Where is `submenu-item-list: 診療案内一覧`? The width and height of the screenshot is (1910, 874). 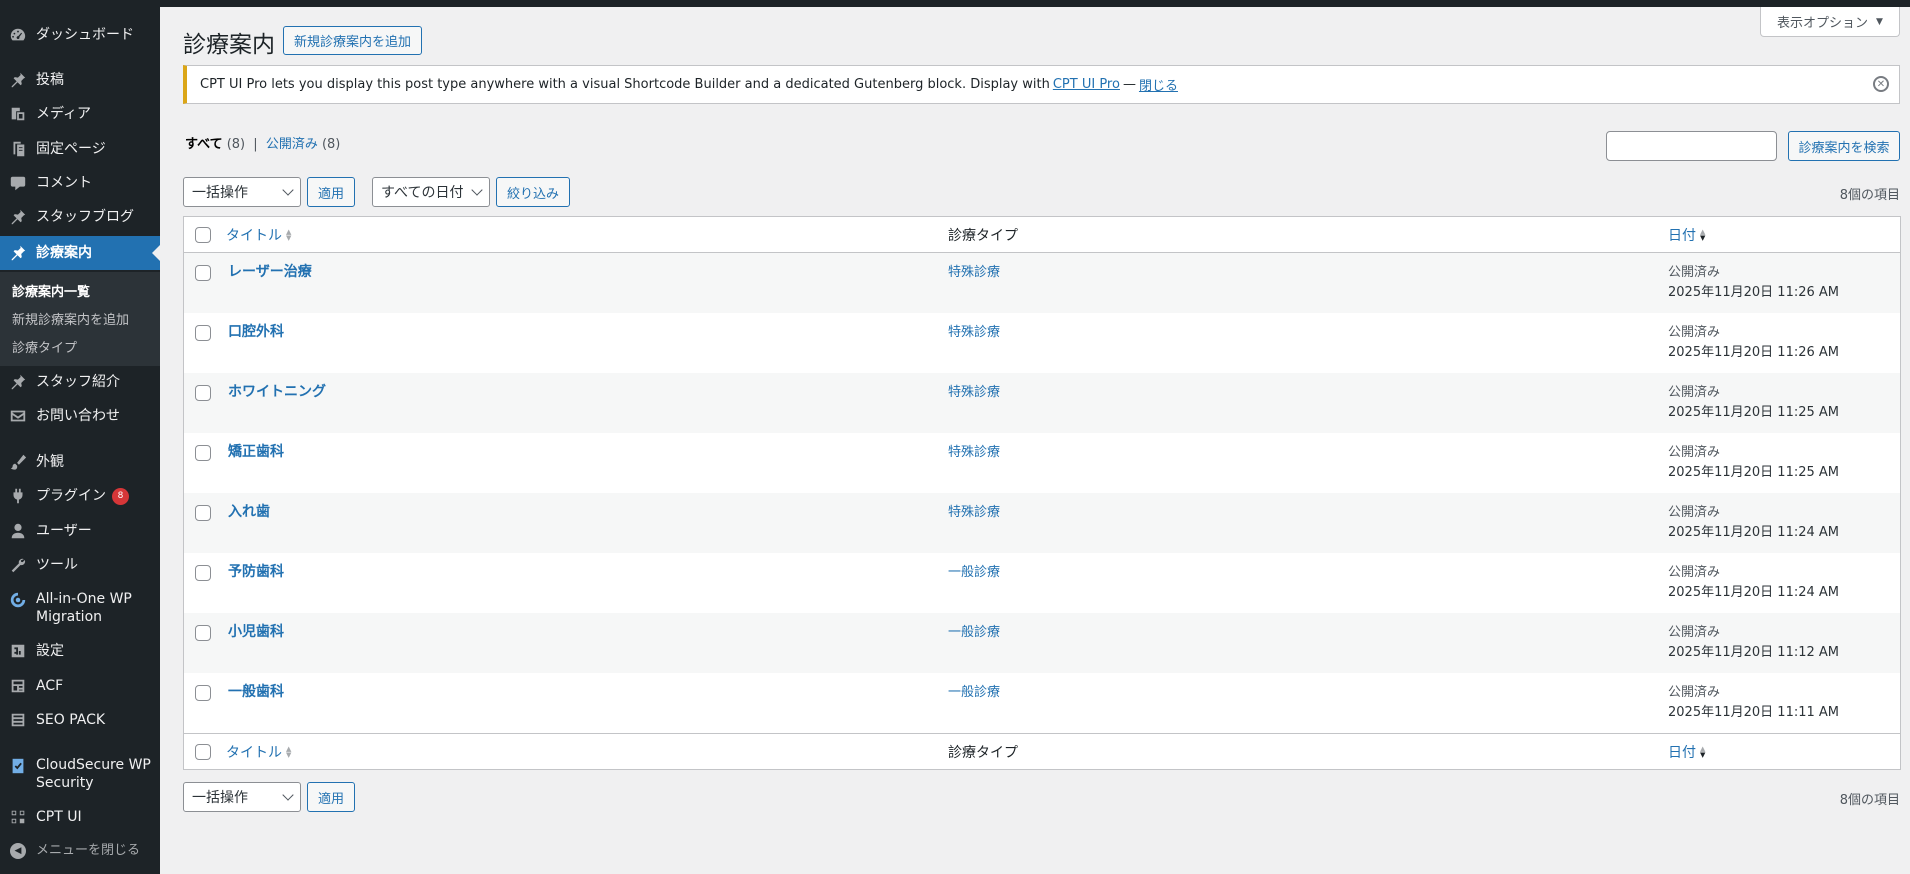 submenu-item-list: 診療案内一覧 is located at coordinates (51, 290).